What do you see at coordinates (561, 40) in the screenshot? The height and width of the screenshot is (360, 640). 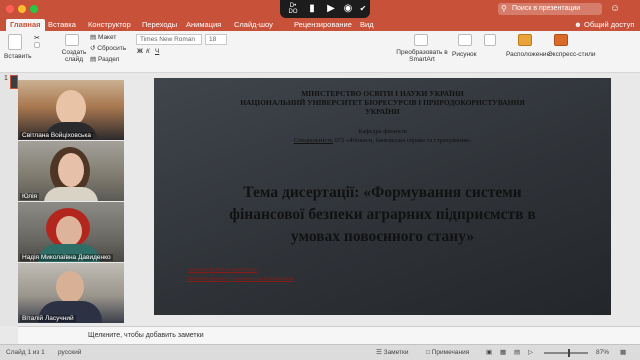 I see `quick-styles-icon` at bounding box center [561, 40].